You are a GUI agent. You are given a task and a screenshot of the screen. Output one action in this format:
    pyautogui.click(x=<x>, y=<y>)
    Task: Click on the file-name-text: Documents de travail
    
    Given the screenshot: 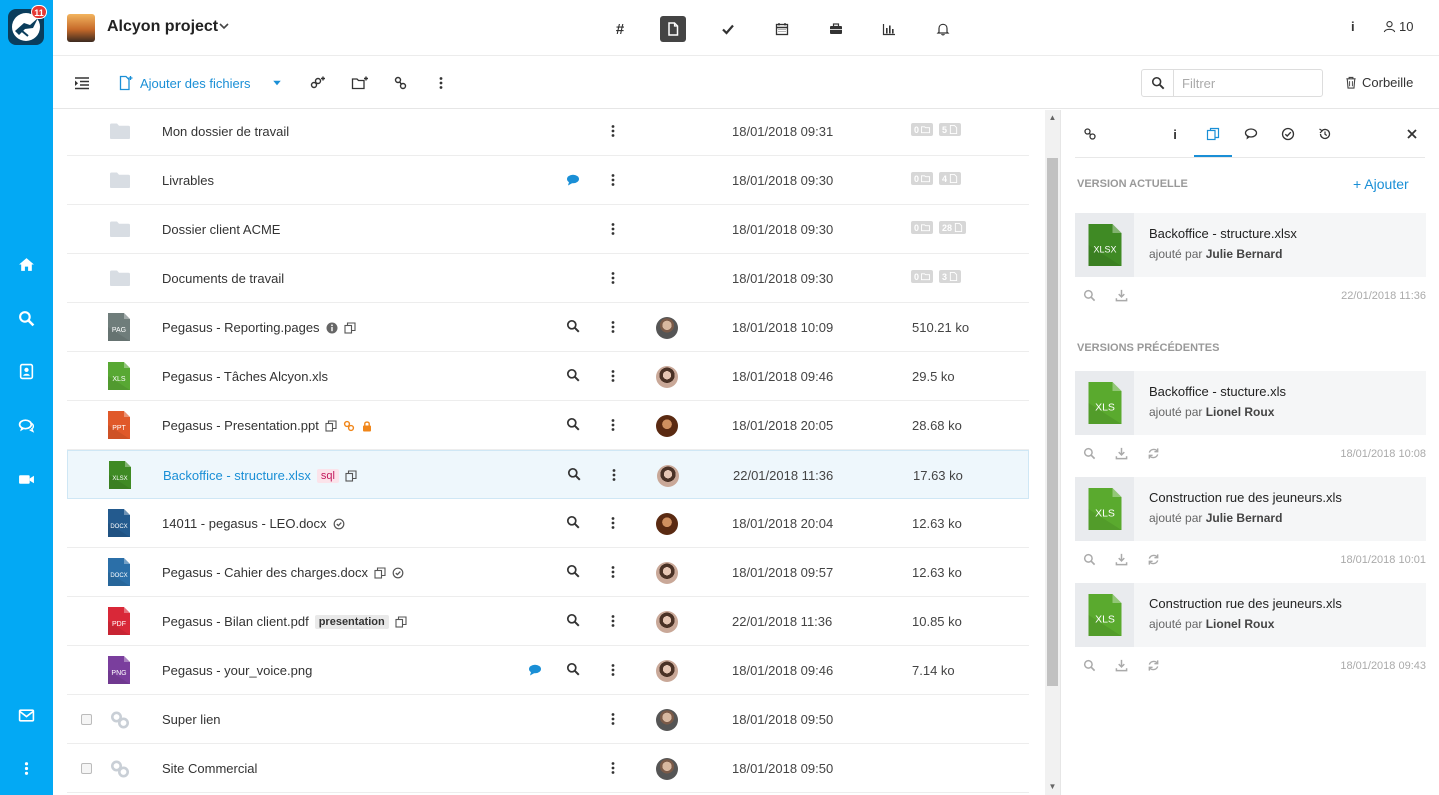 What is the action you would take?
    pyautogui.click(x=223, y=278)
    